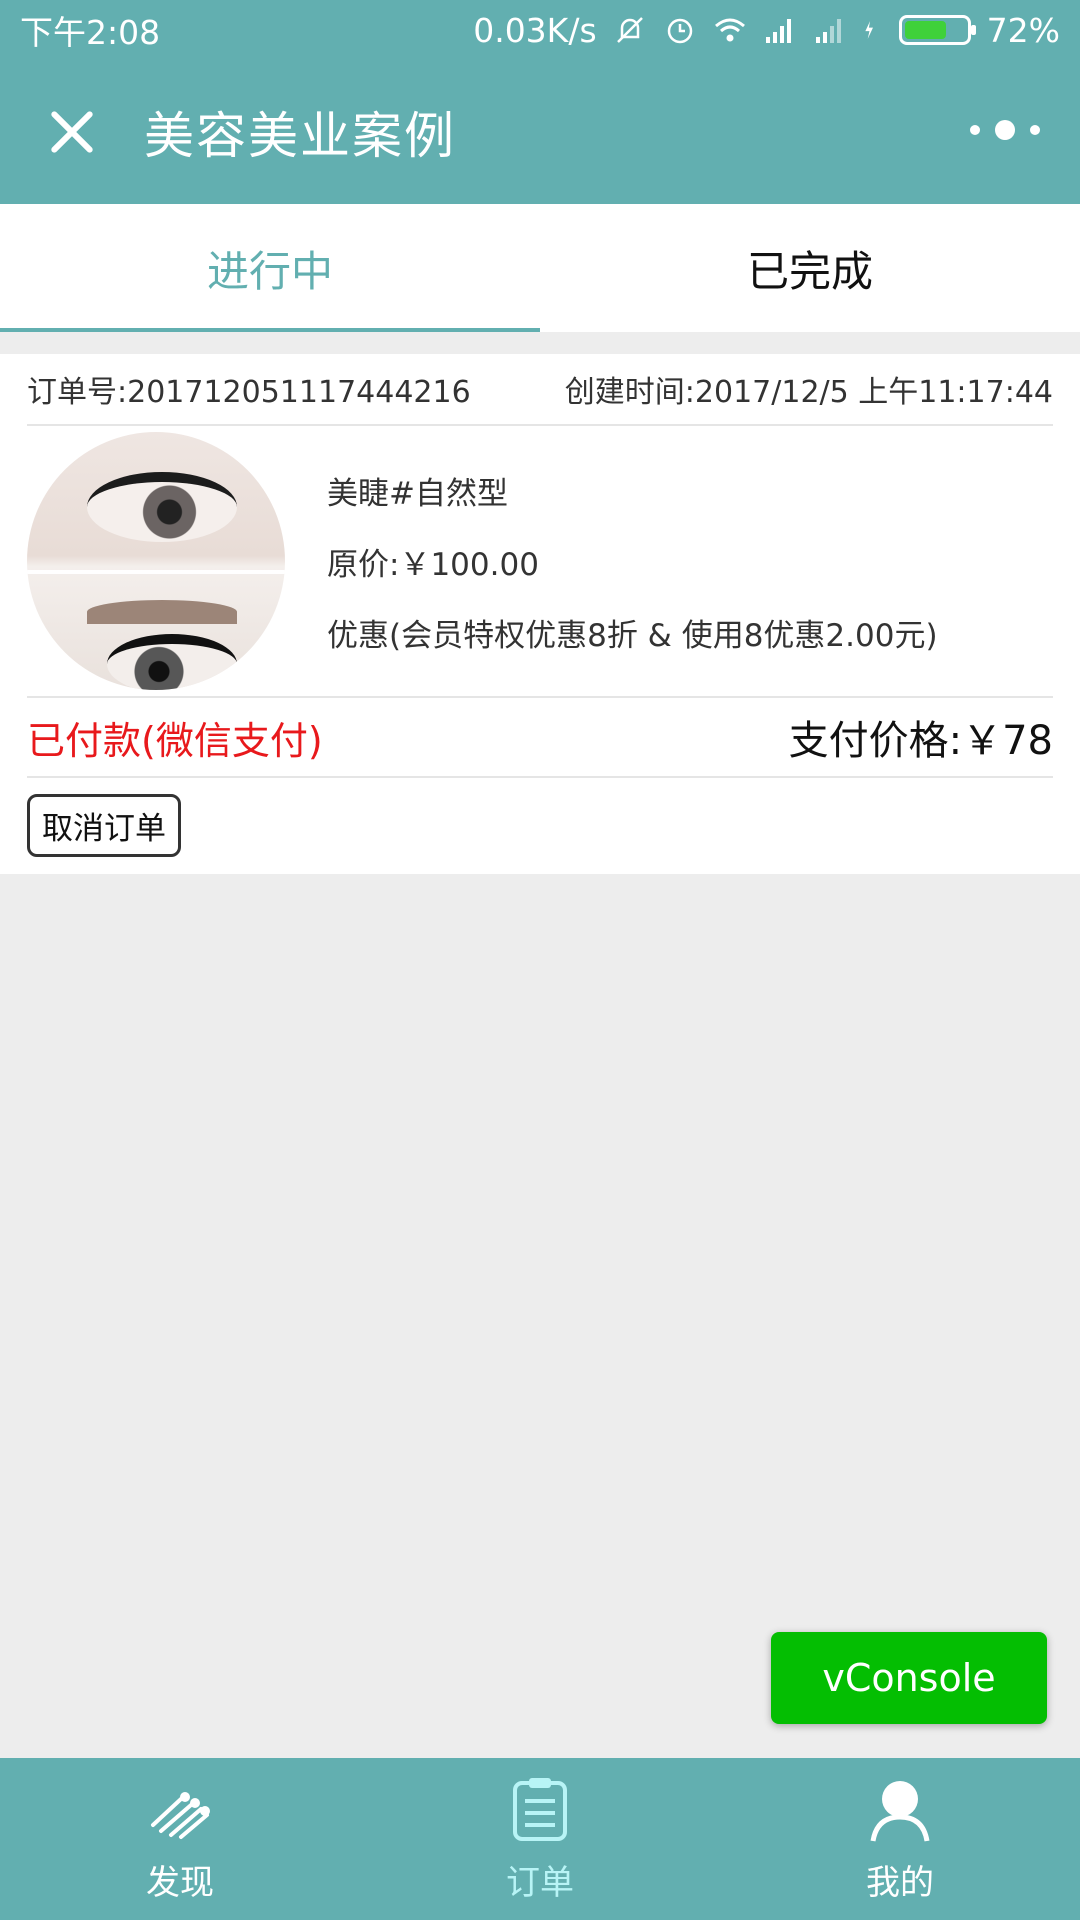  I want to click on status-bar: 下午2:08 0.03K/s 72%, so click(540, 30).